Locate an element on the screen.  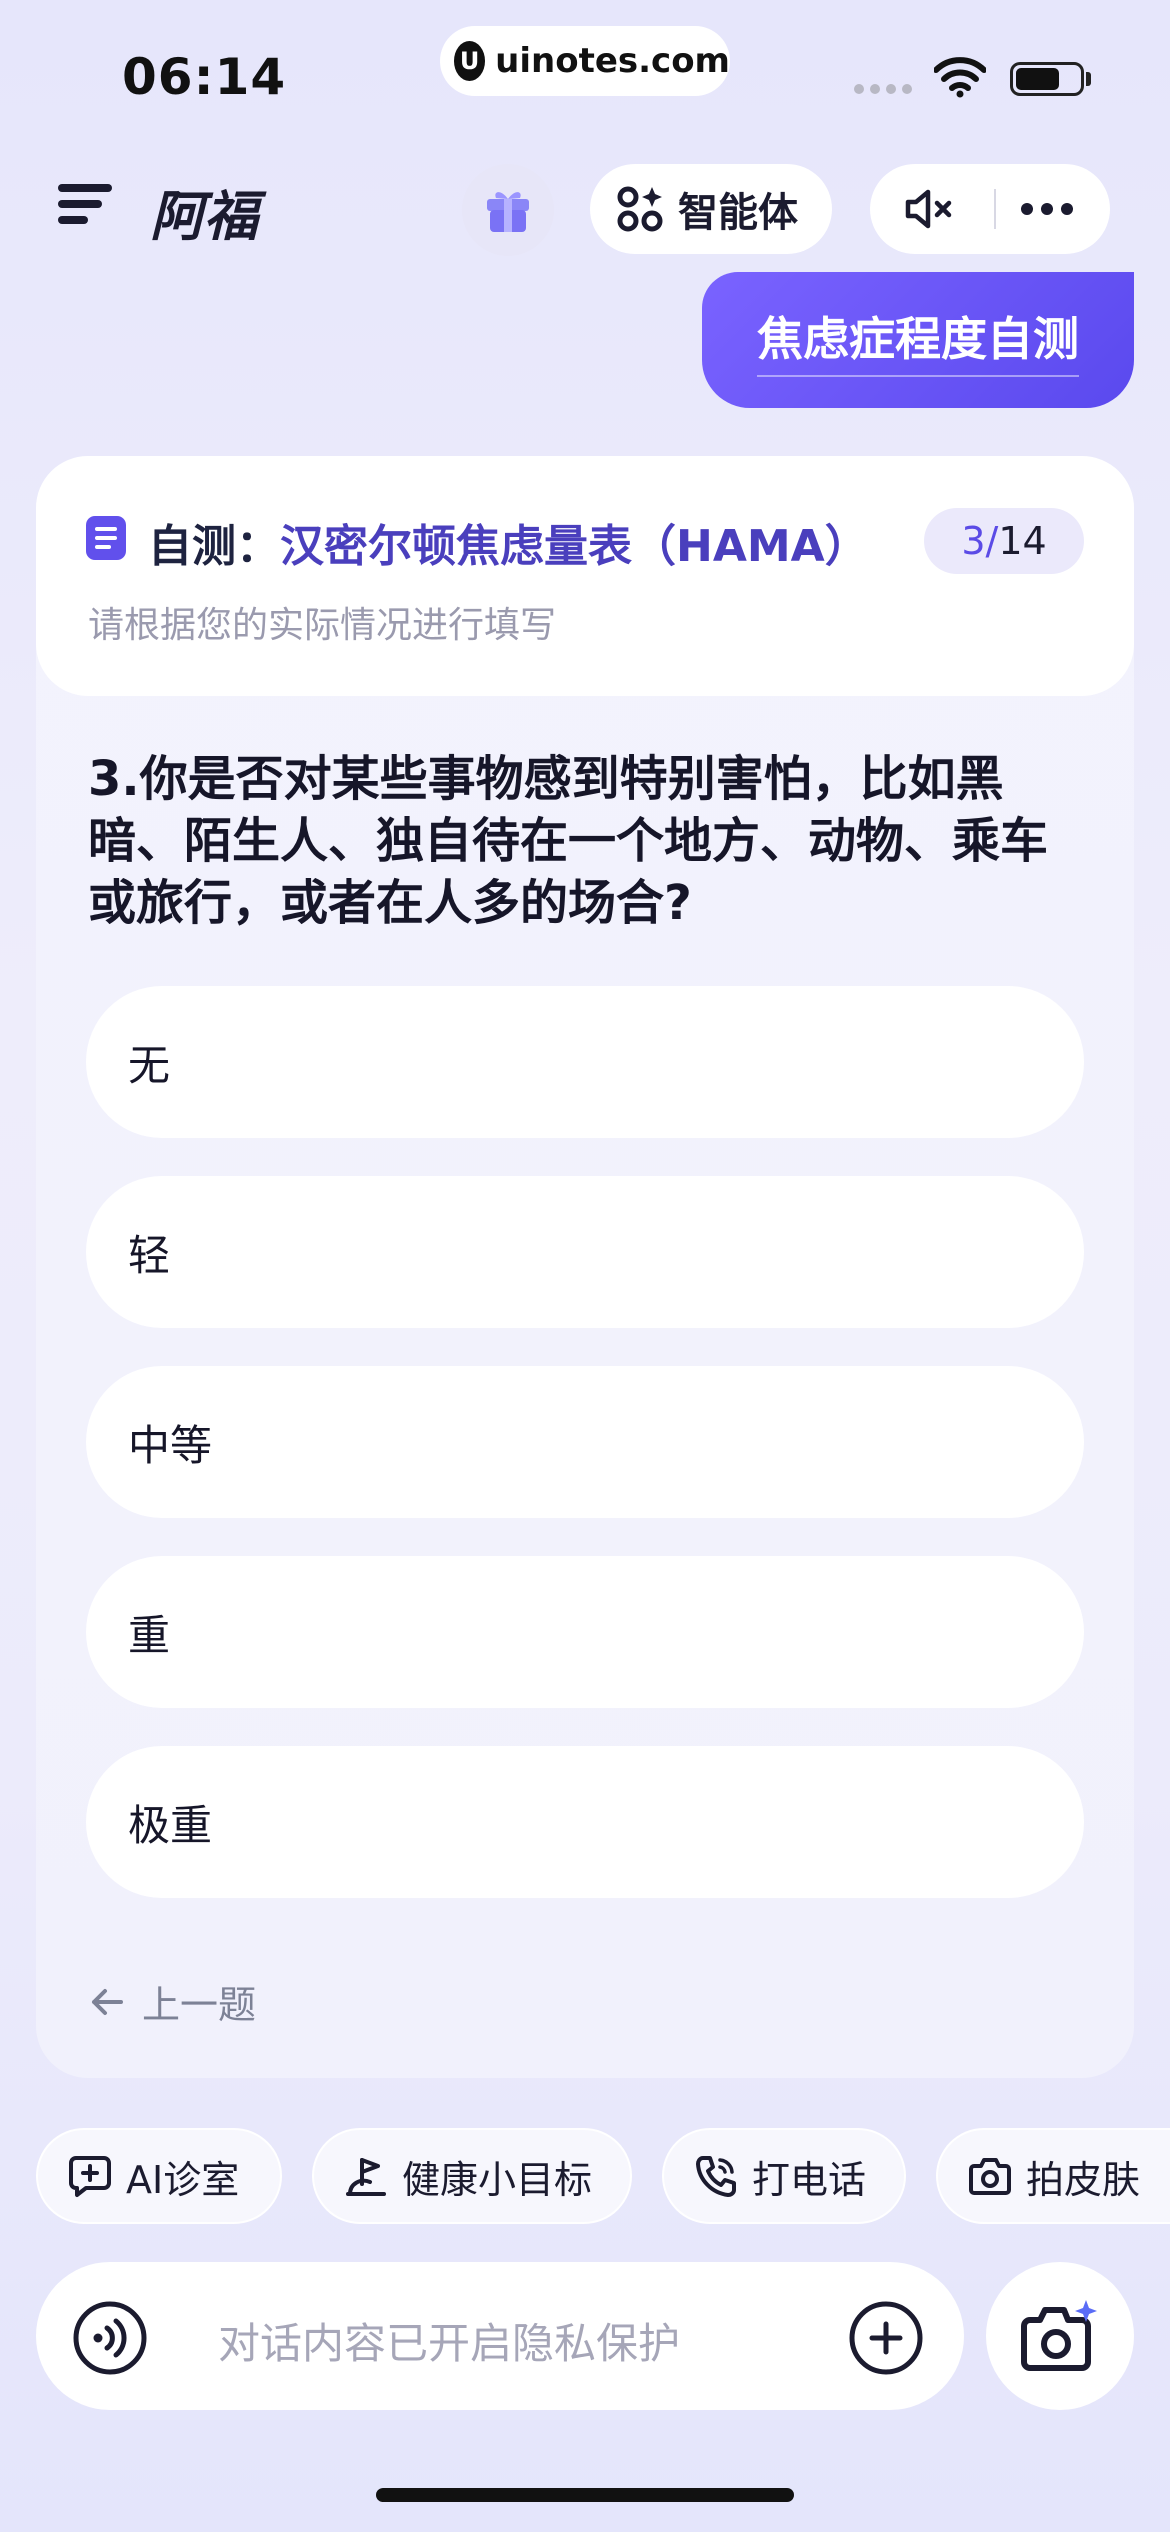
option-extreme: 极重 is located at coordinates (585, 1822).